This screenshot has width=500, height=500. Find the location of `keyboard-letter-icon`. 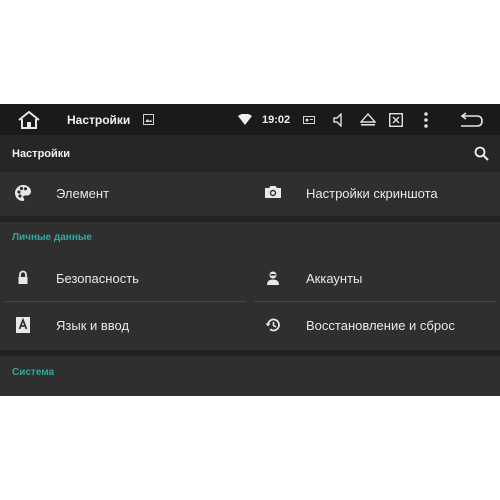

keyboard-letter-icon is located at coordinates (23, 325).